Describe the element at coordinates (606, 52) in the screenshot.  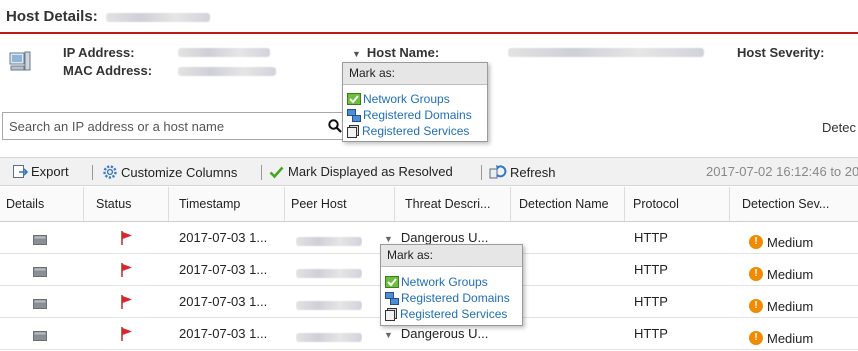
I see `host-name-value` at that location.